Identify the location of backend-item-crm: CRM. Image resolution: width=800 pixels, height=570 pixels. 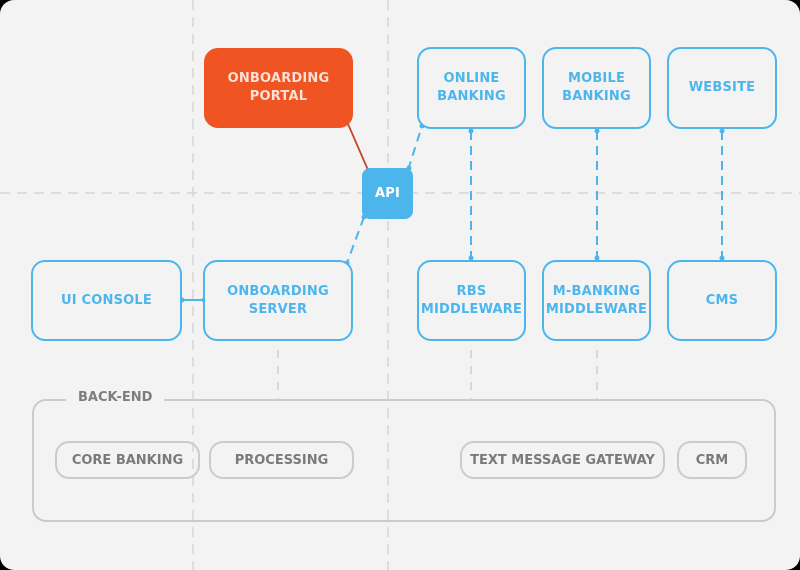
(712, 460).